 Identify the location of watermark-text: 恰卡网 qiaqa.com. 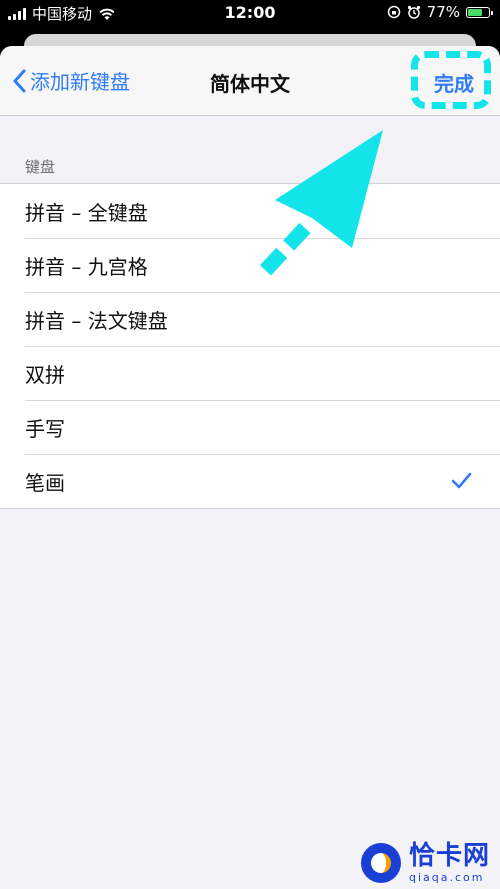
(449, 863).